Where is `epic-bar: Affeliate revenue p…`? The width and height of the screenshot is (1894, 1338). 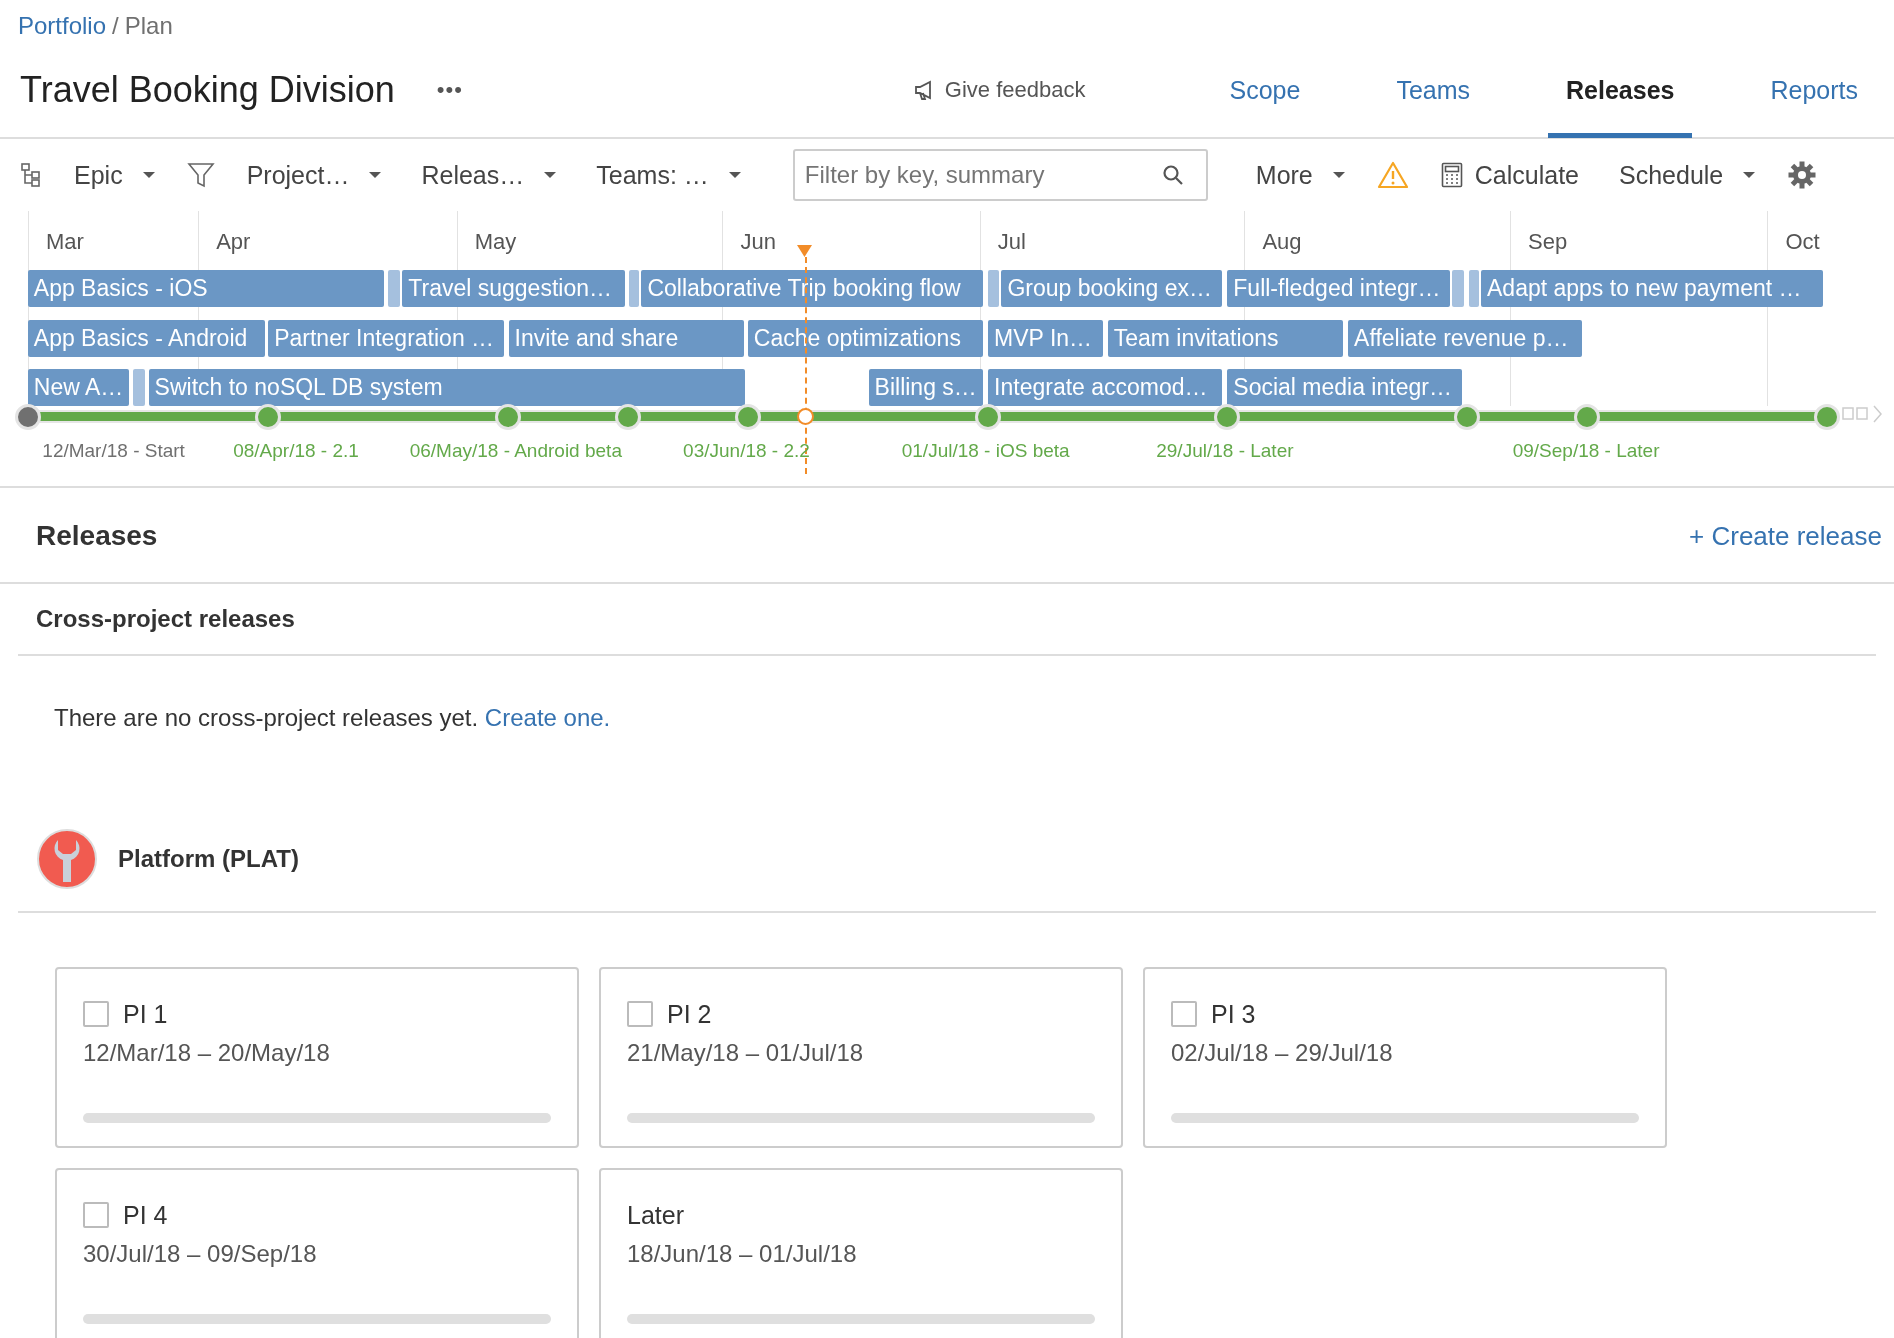
epic-bar: Affeliate revenue p… is located at coordinates (1465, 338).